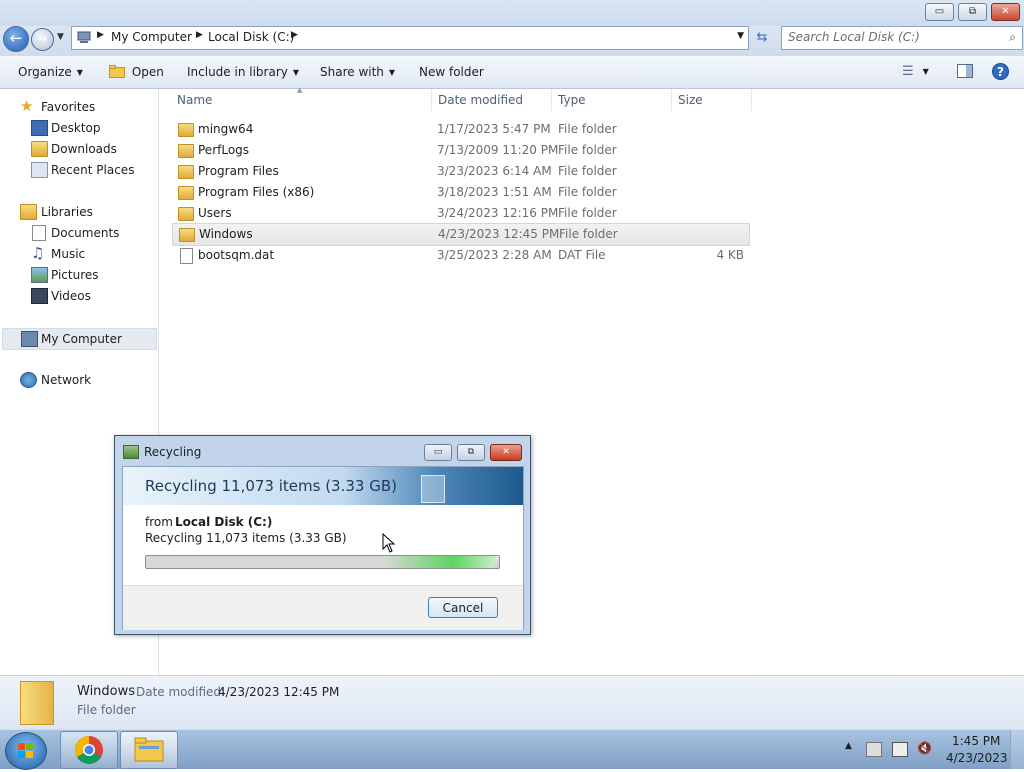 The height and width of the screenshot is (772, 1024). I want to click on column-header-type: Type, so click(572, 100).